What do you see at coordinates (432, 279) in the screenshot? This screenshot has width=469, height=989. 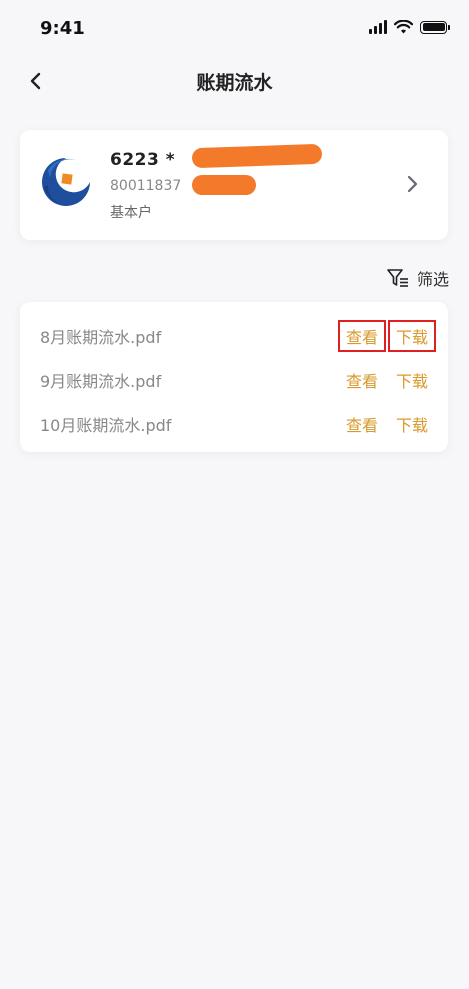 I see `filter-label: 筛选` at bounding box center [432, 279].